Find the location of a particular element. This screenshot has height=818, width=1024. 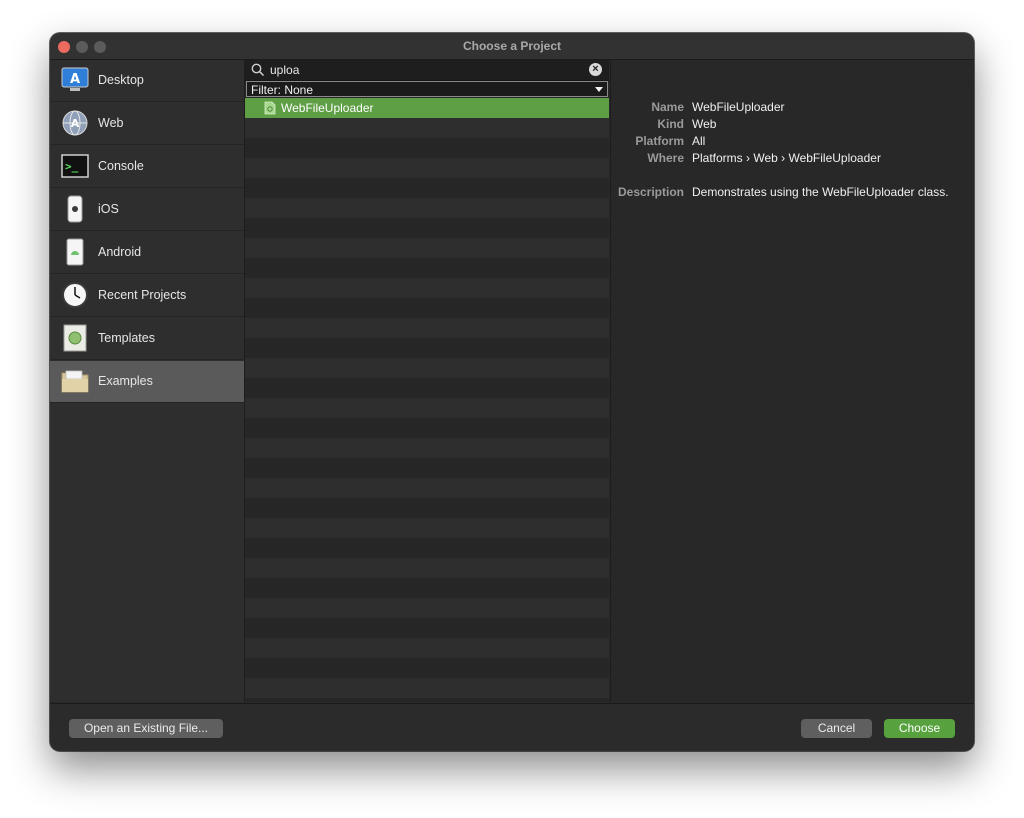

sidebar-item-label: Console is located at coordinates (121, 166).